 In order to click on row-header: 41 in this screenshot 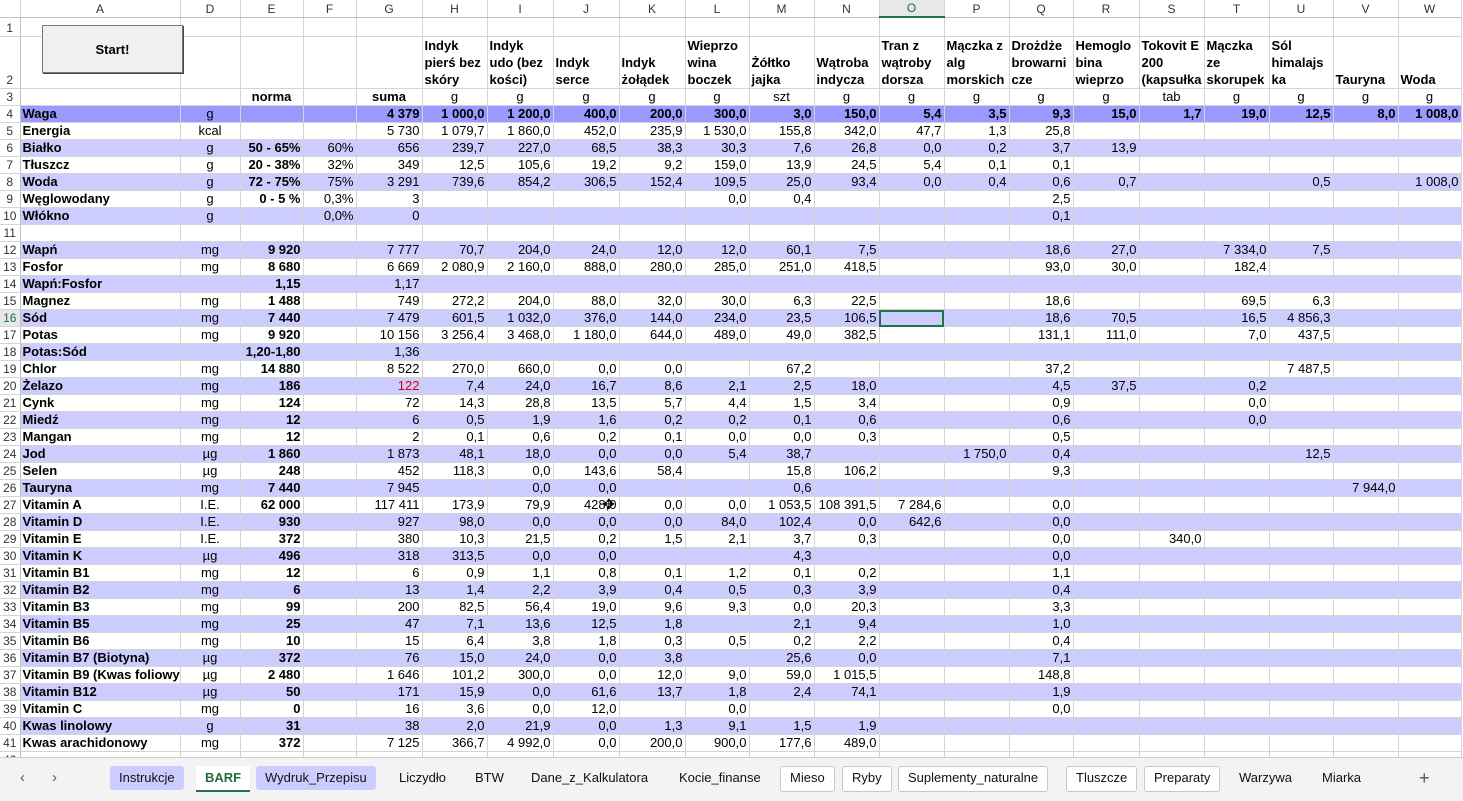, I will do `click(10, 743)`.